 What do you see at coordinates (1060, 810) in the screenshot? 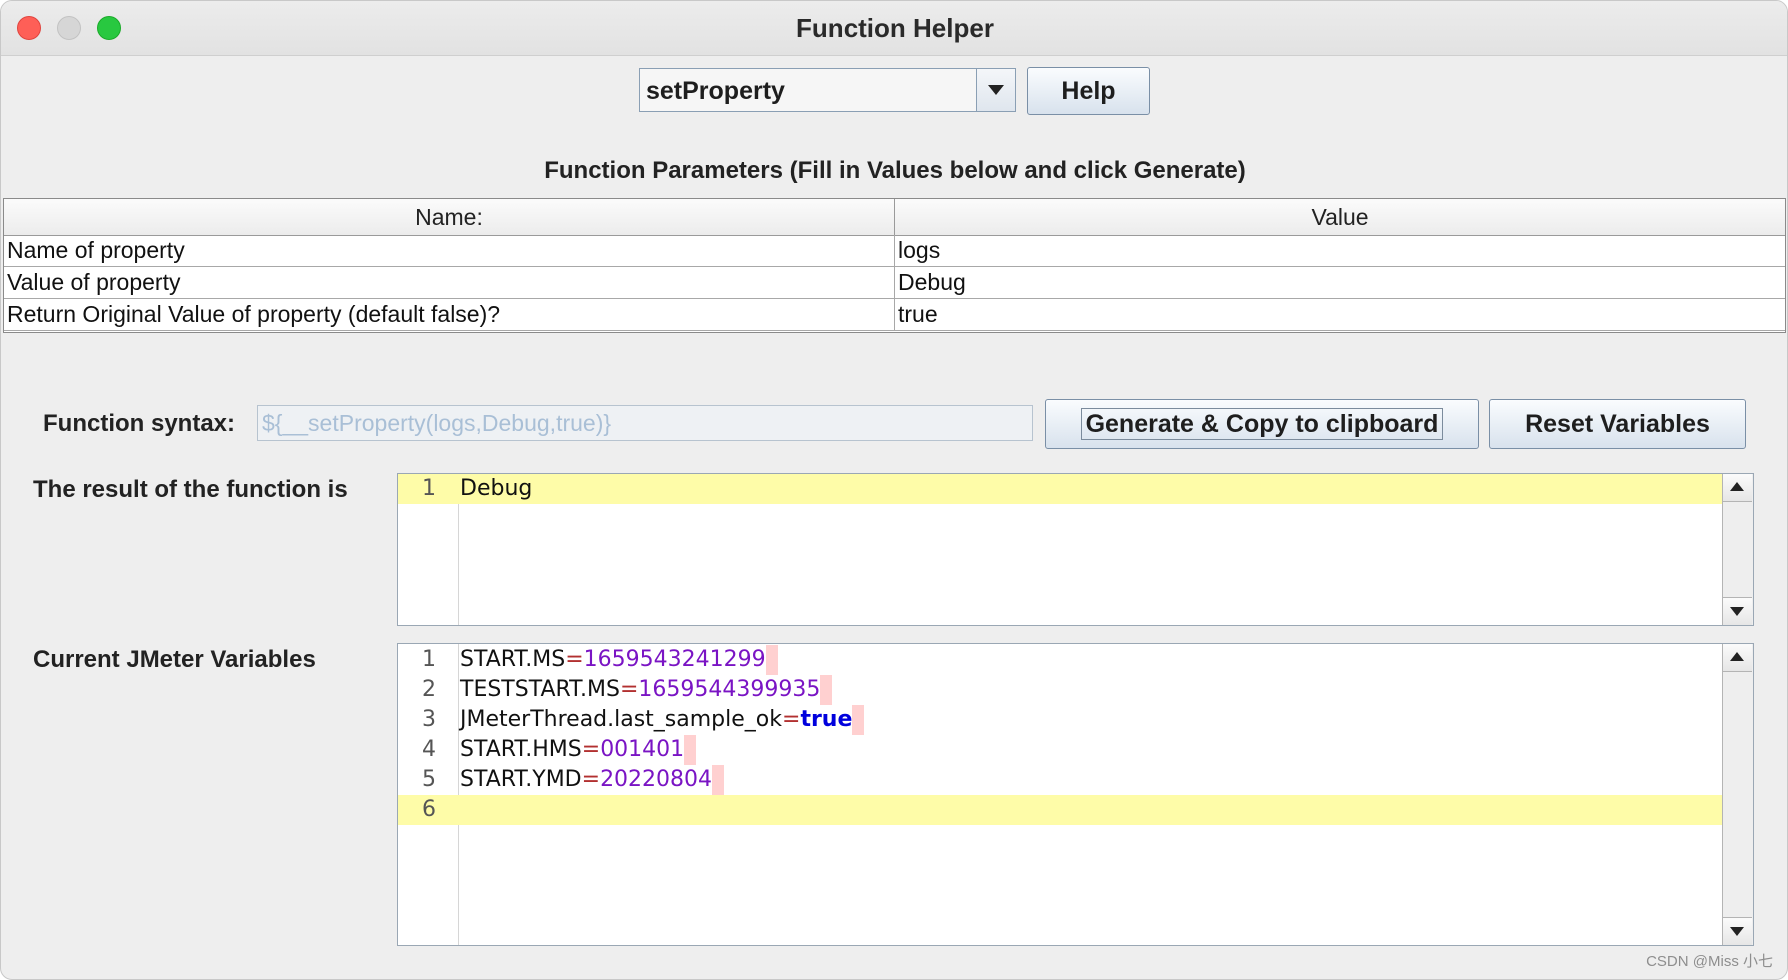
I see `code-line: 6` at bounding box center [1060, 810].